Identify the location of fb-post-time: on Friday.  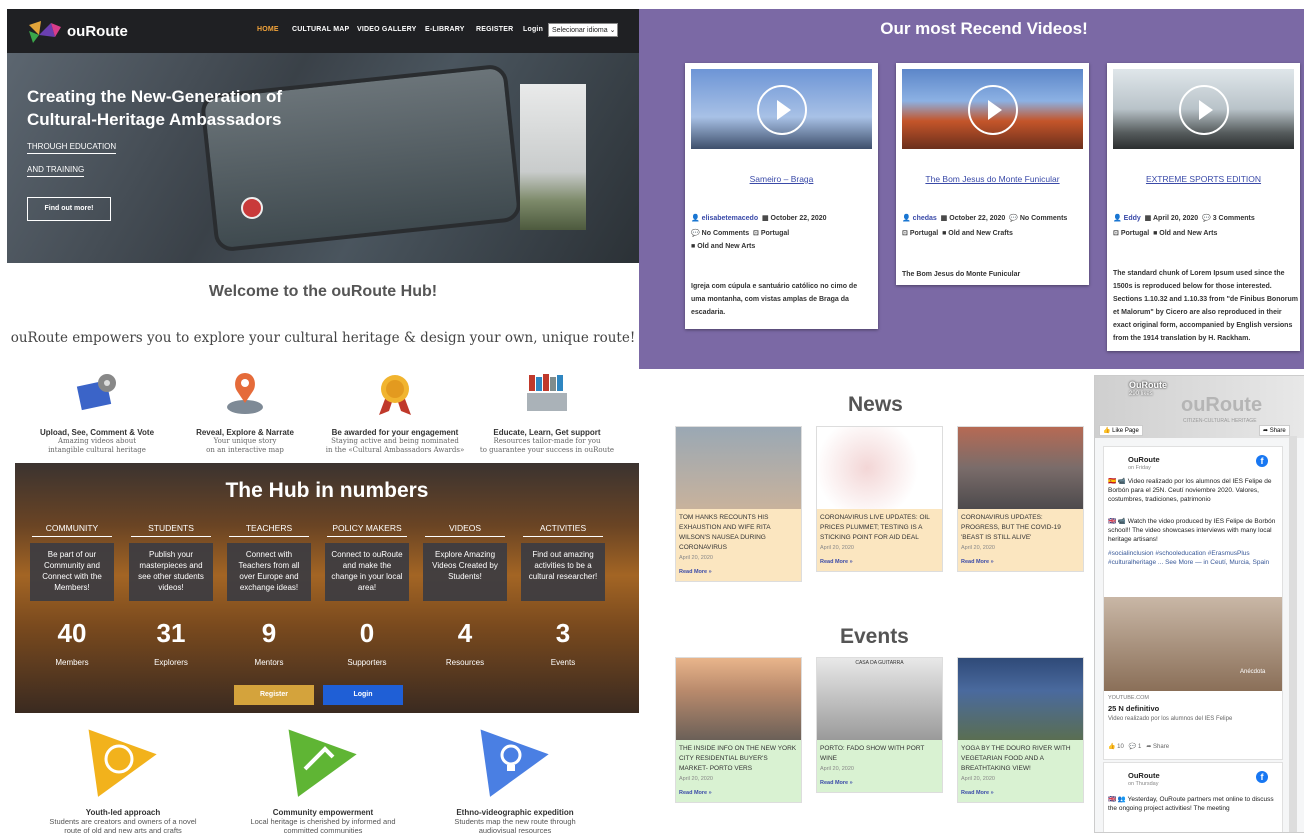
(1139, 468).